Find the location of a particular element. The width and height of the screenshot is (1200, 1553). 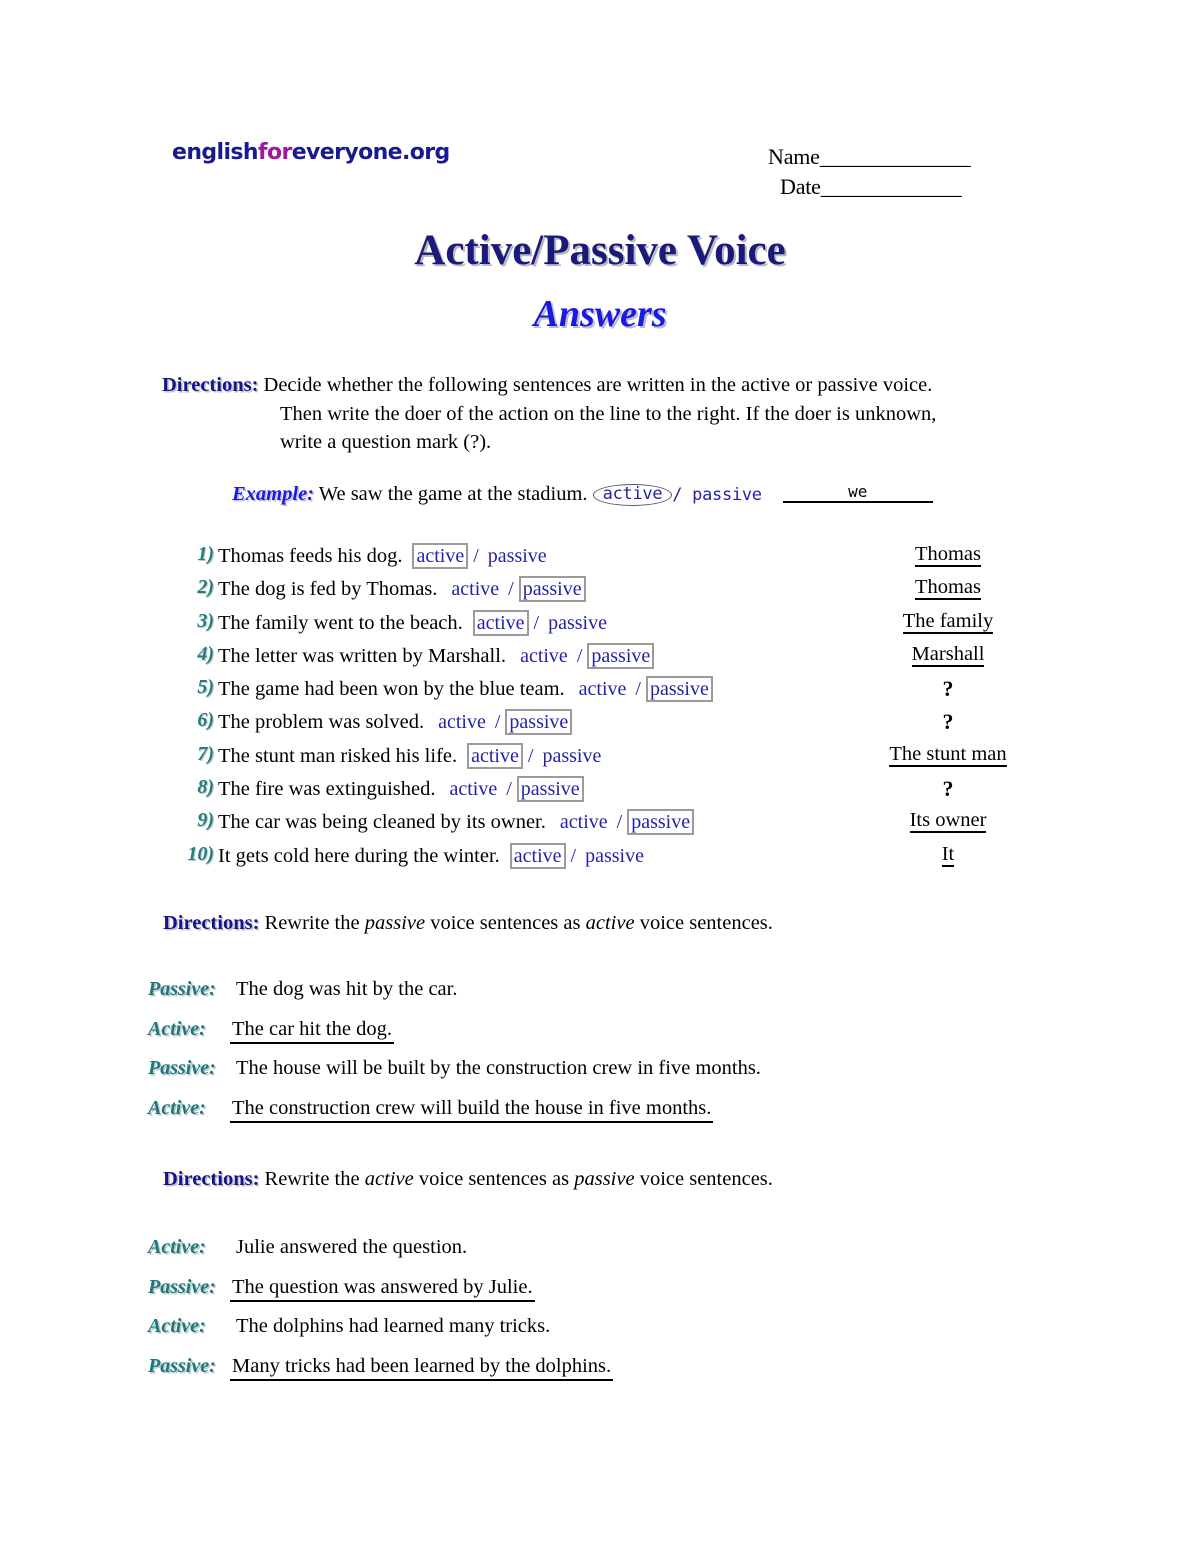

directions-text-3-pre: Rewrite the is located at coordinates (314, 1179).